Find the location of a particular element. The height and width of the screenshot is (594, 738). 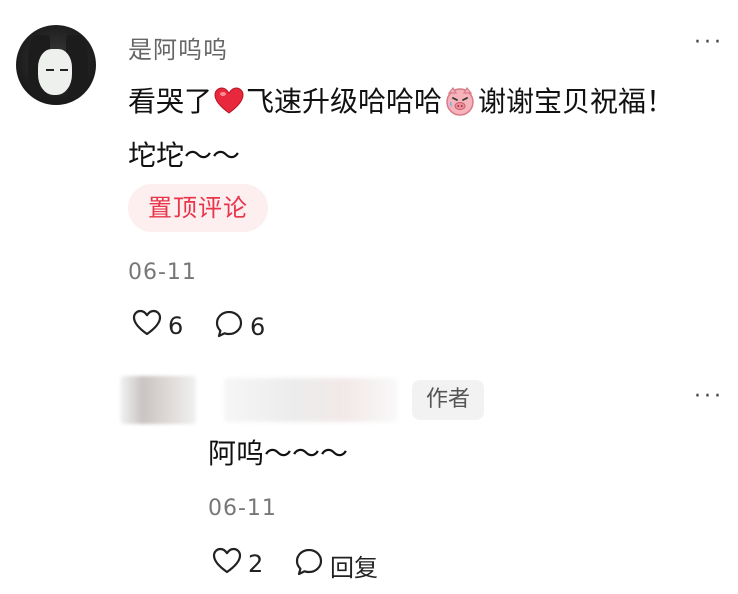

comment-more-icon: ··· is located at coordinates (709, 42).